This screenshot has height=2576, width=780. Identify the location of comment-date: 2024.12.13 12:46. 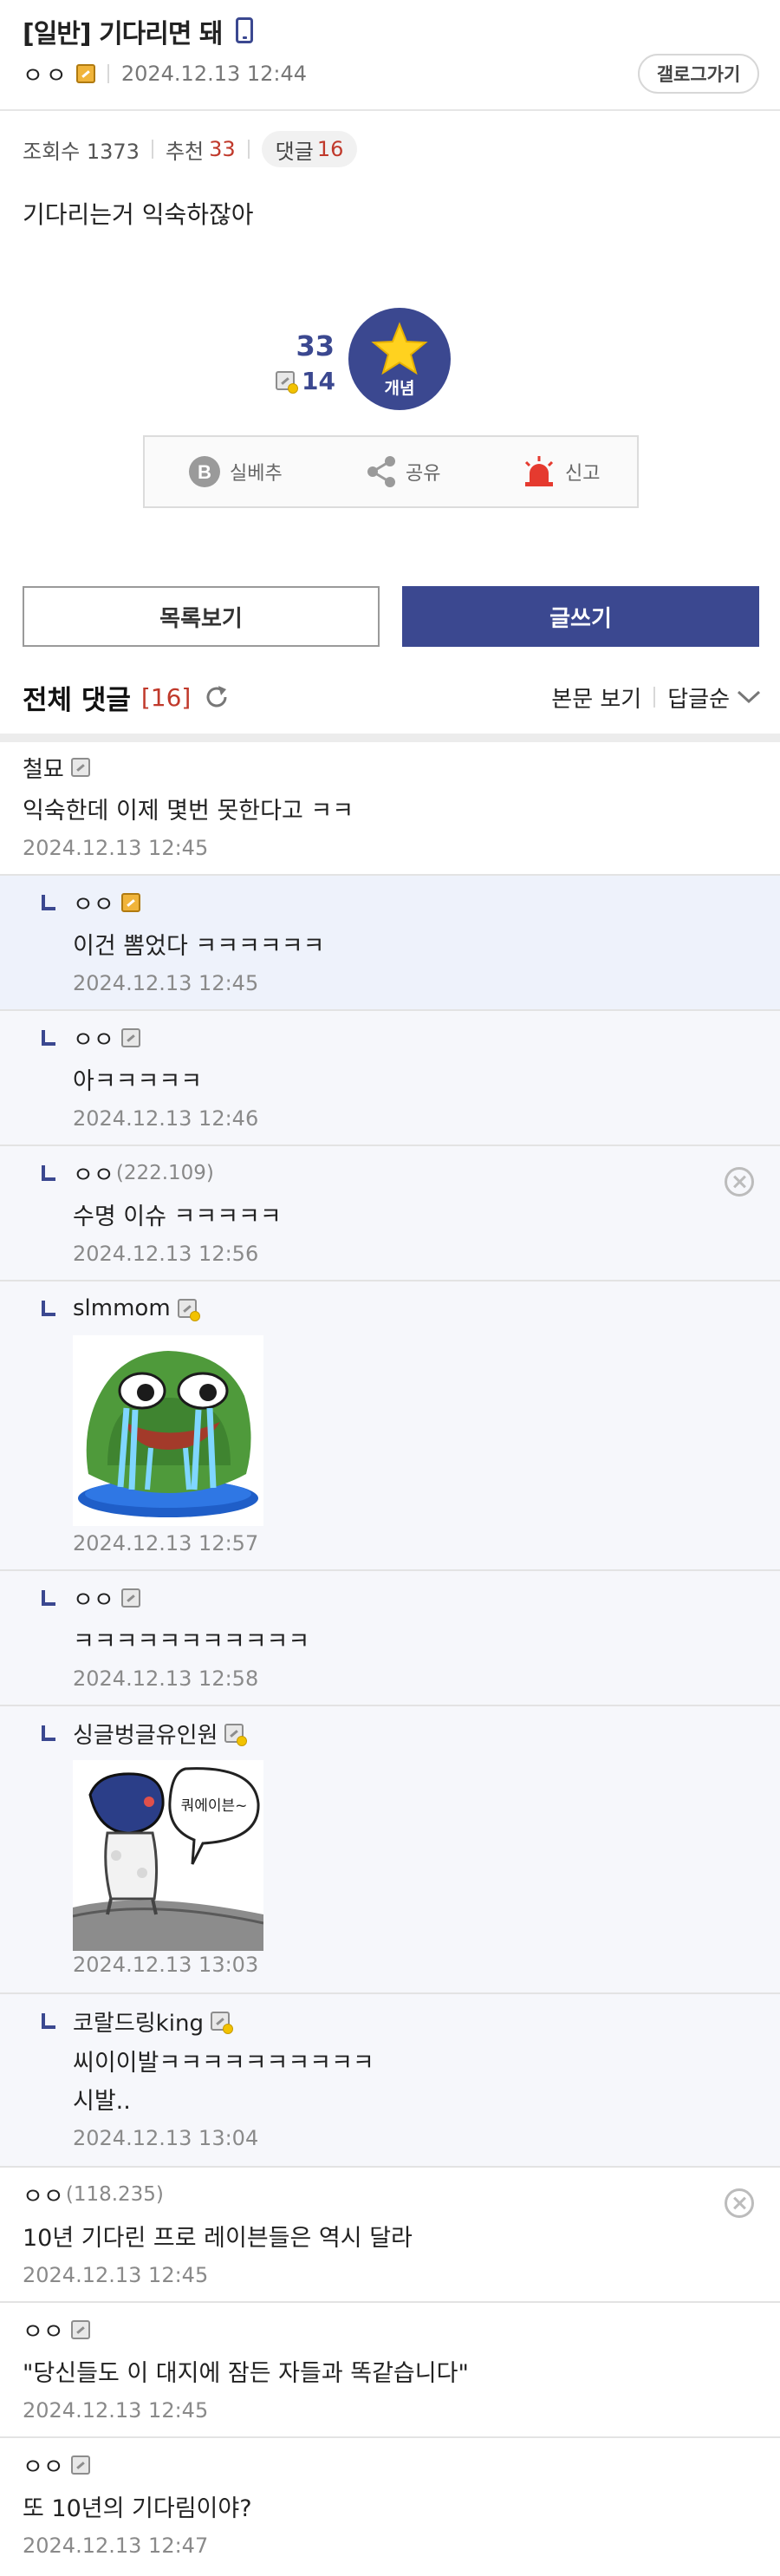
(166, 1118).